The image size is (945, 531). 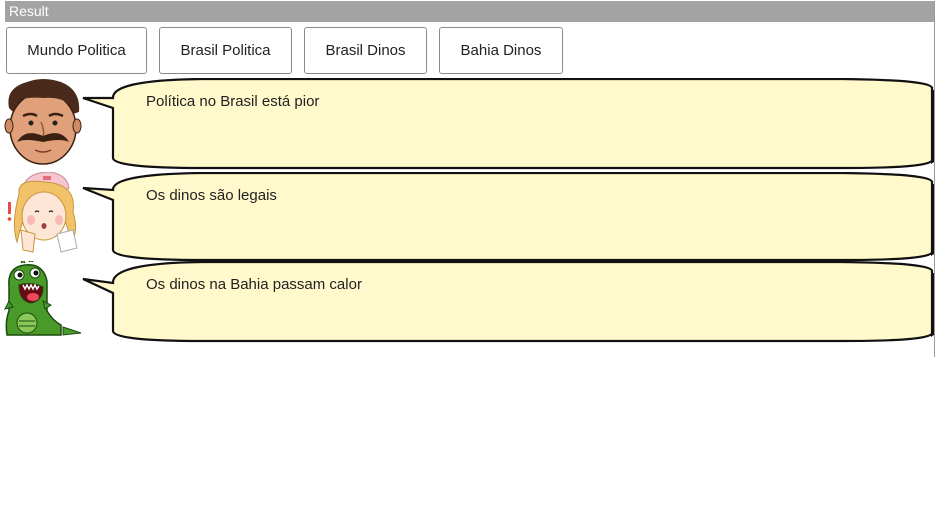 What do you see at coordinates (76, 50) in the screenshot?
I see `mundo-politica-button: Mundo Politica` at bounding box center [76, 50].